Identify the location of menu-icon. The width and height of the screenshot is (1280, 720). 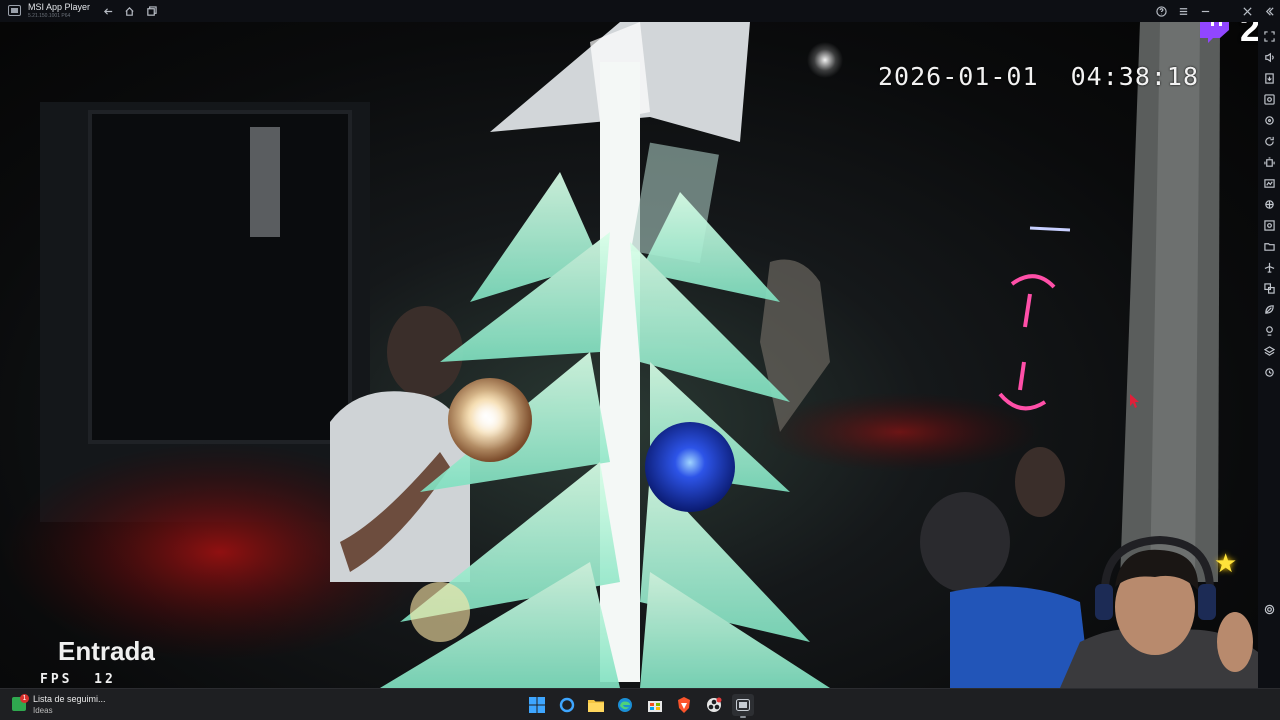
(1183, 11).